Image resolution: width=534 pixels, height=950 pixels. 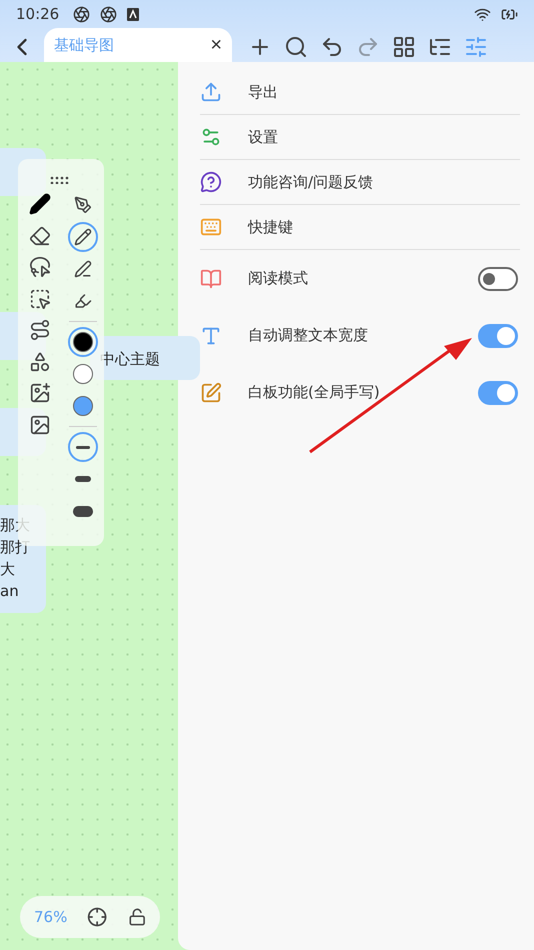 What do you see at coordinates (15, 525) in the screenshot?
I see `topic-text: 那大` at bounding box center [15, 525].